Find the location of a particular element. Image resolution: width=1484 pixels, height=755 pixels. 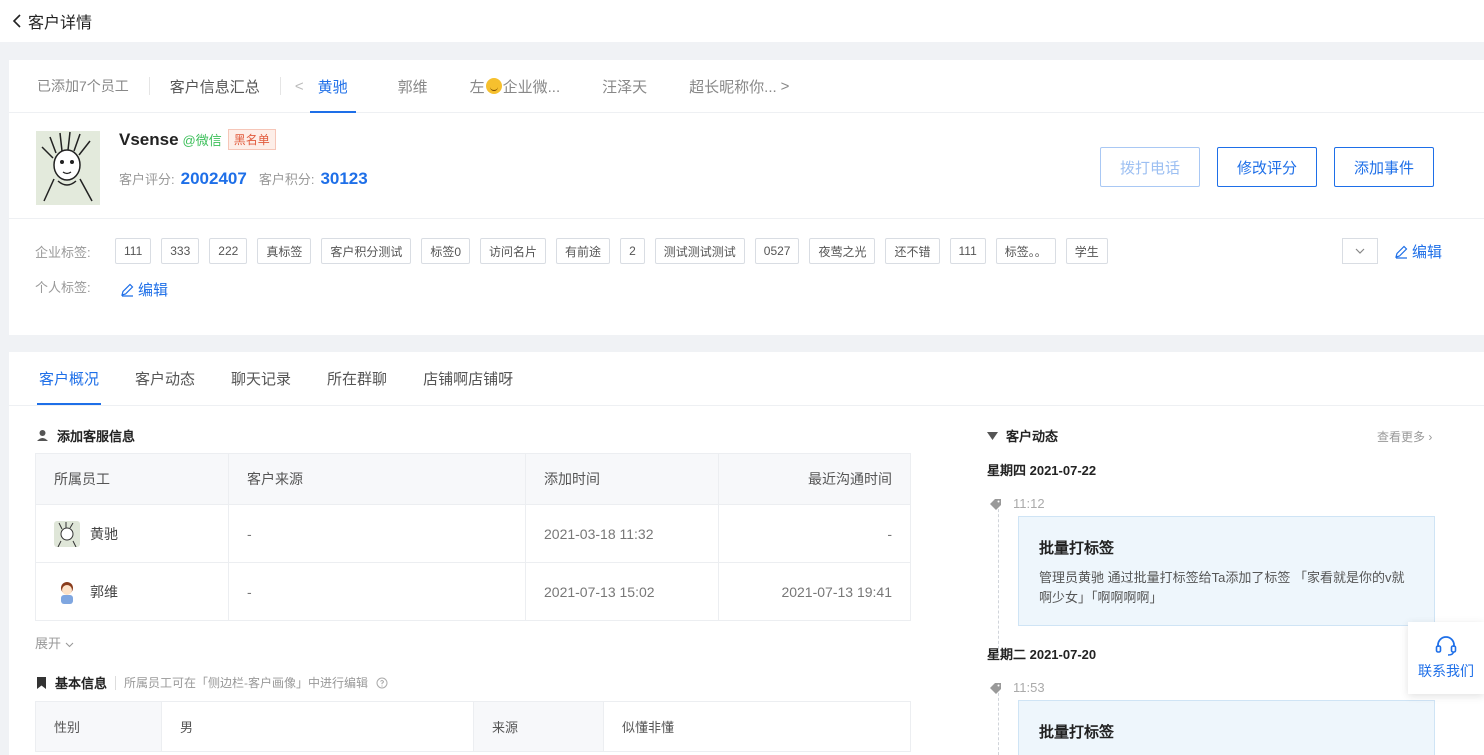

rating-label: 客户评分: is located at coordinates (147, 179).